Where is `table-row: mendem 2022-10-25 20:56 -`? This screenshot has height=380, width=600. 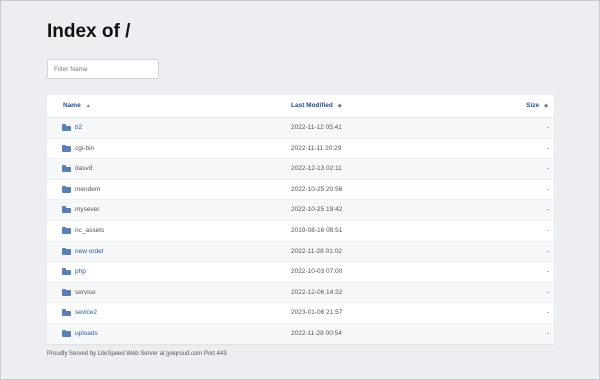
table-row: mendem 2022-10-25 20:56 - is located at coordinates (300, 190).